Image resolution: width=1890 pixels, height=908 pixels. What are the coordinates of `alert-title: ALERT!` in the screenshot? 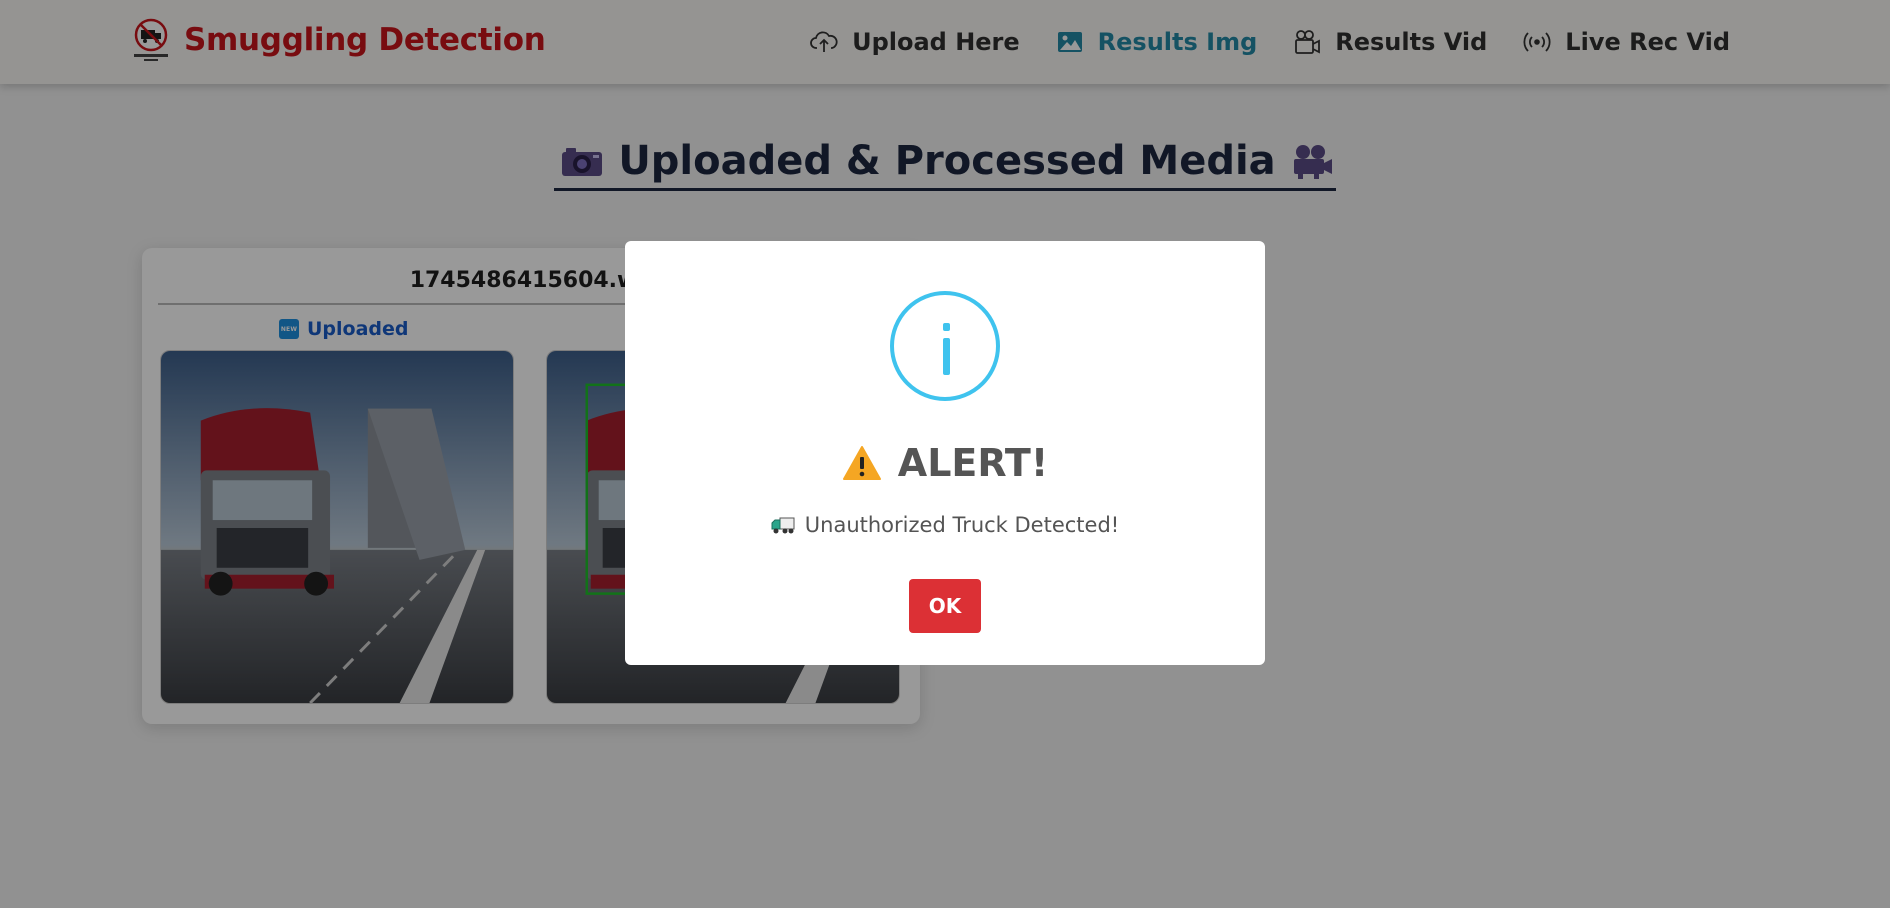 It's located at (945, 463).